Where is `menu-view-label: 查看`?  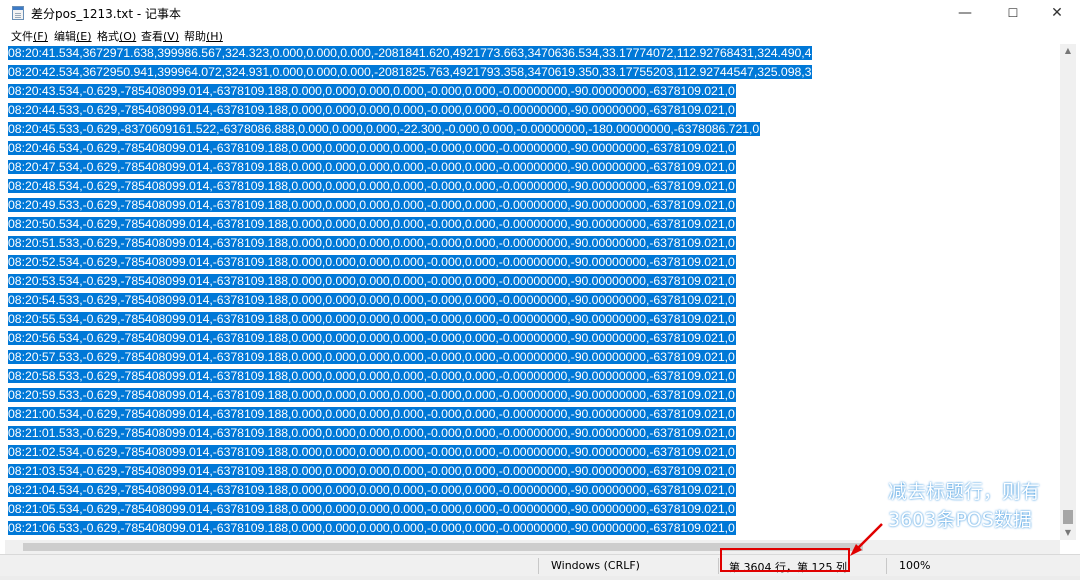 menu-view-label: 查看 is located at coordinates (152, 36).